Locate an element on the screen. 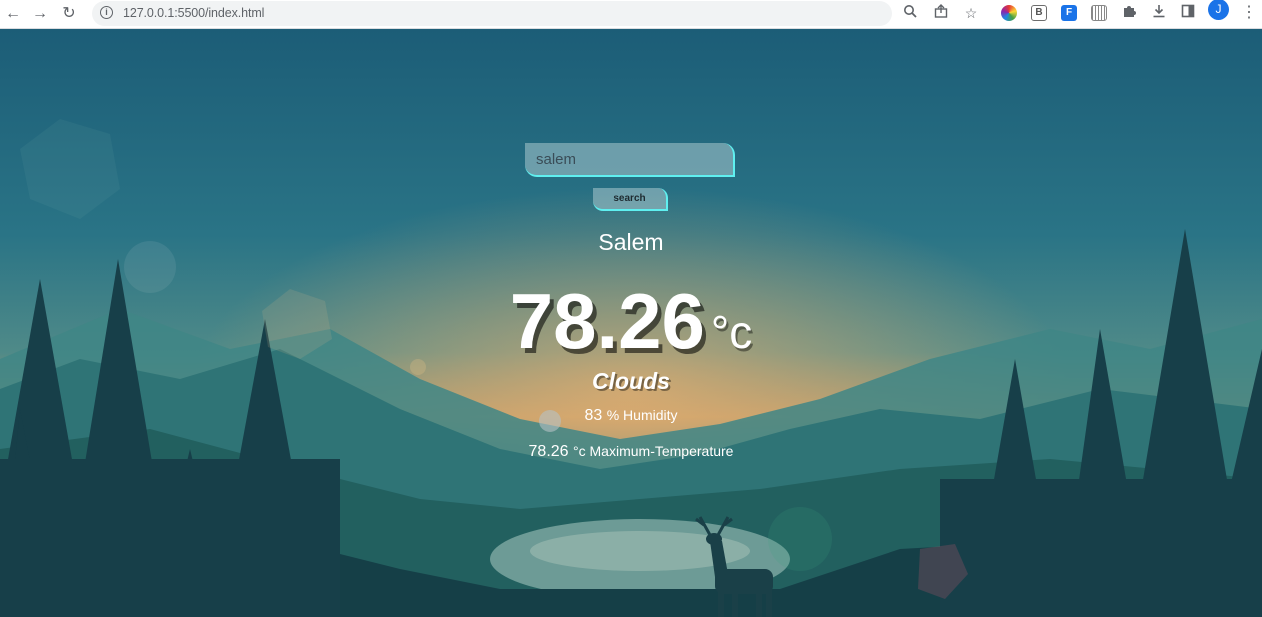 The width and height of the screenshot is (1262, 617). menu-kebab-icon: ⋮ is located at coordinates (1249, 13).